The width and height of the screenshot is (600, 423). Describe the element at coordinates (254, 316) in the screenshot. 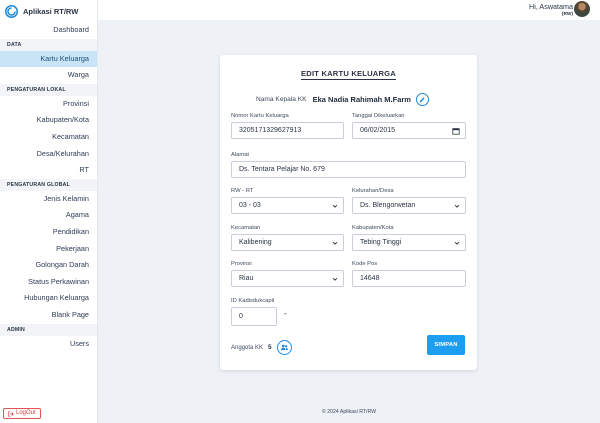

I see `id-kadisdukcapil-input: 0` at that location.